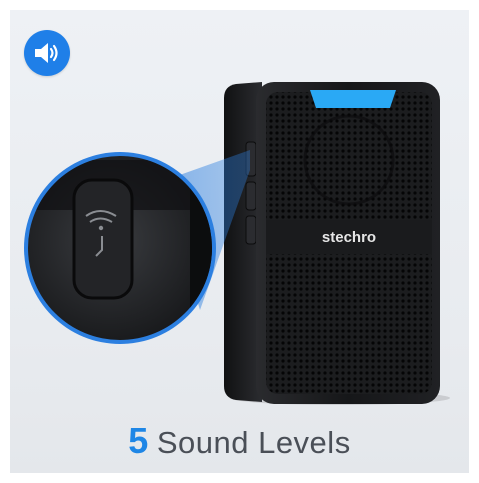 This screenshot has width=479, height=483. Describe the element at coordinates (349, 237) in the screenshot. I see `brand-logo: stechro` at that location.